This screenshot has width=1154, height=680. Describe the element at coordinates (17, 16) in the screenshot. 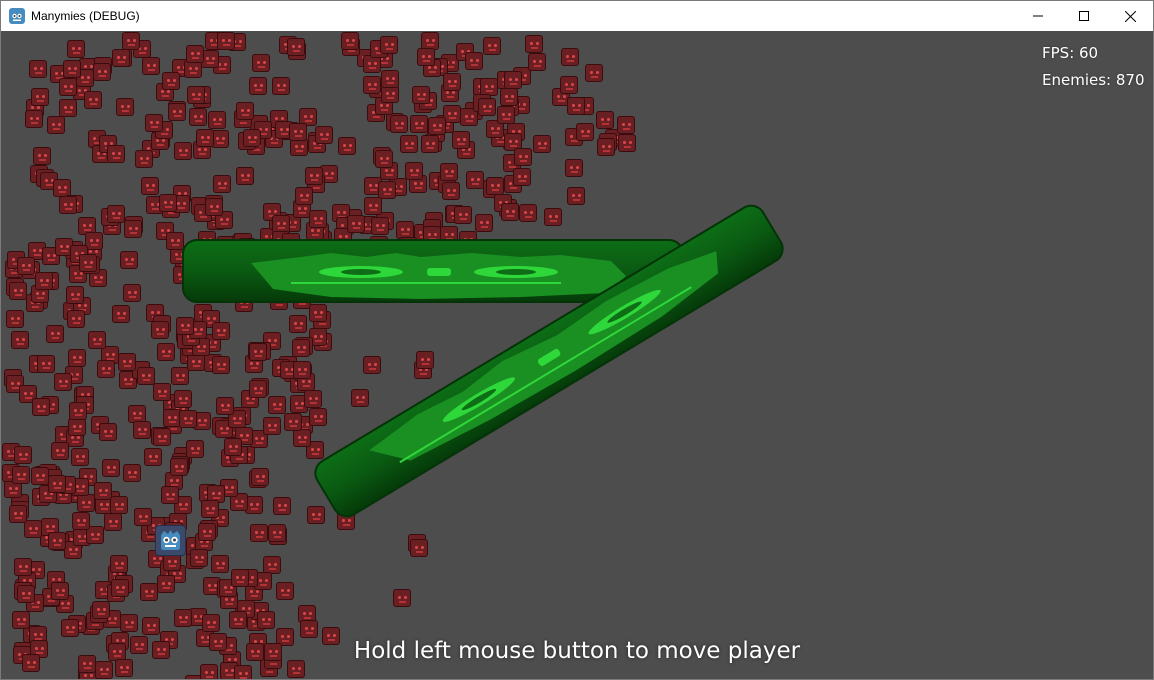

I see `godot-icon` at that location.